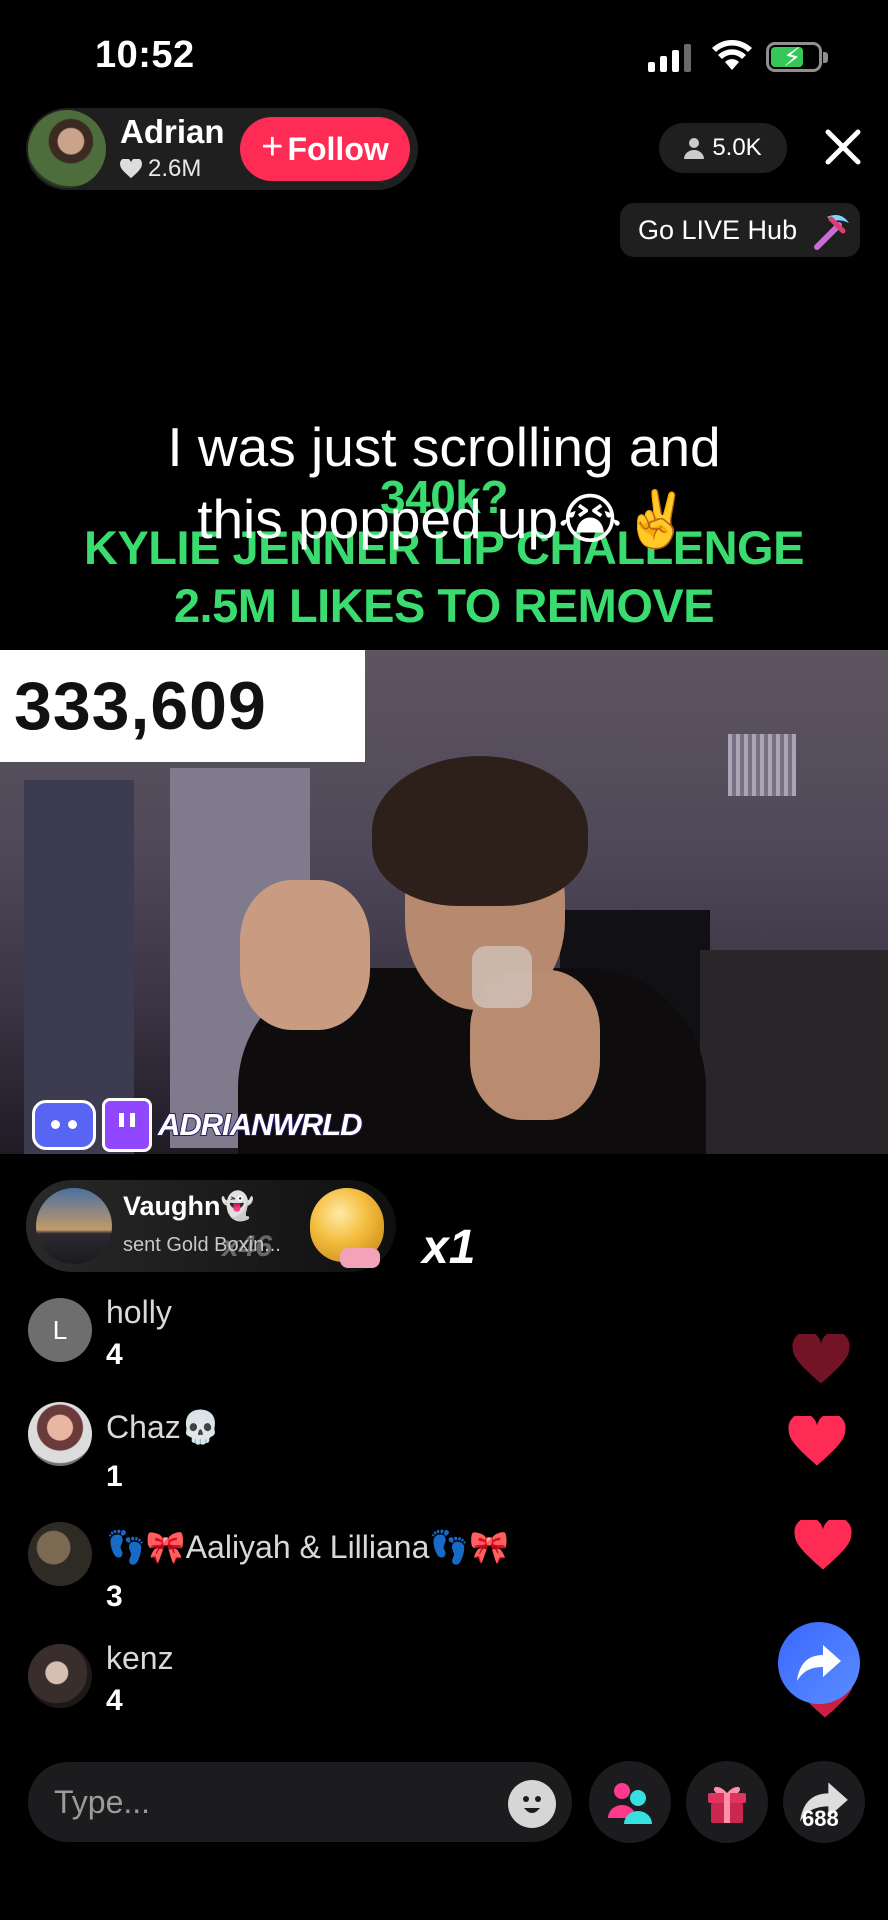 The image size is (888, 1920). What do you see at coordinates (127, 1125) in the screenshot?
I see `twitch-icon` at bounding box center [127, 1125].